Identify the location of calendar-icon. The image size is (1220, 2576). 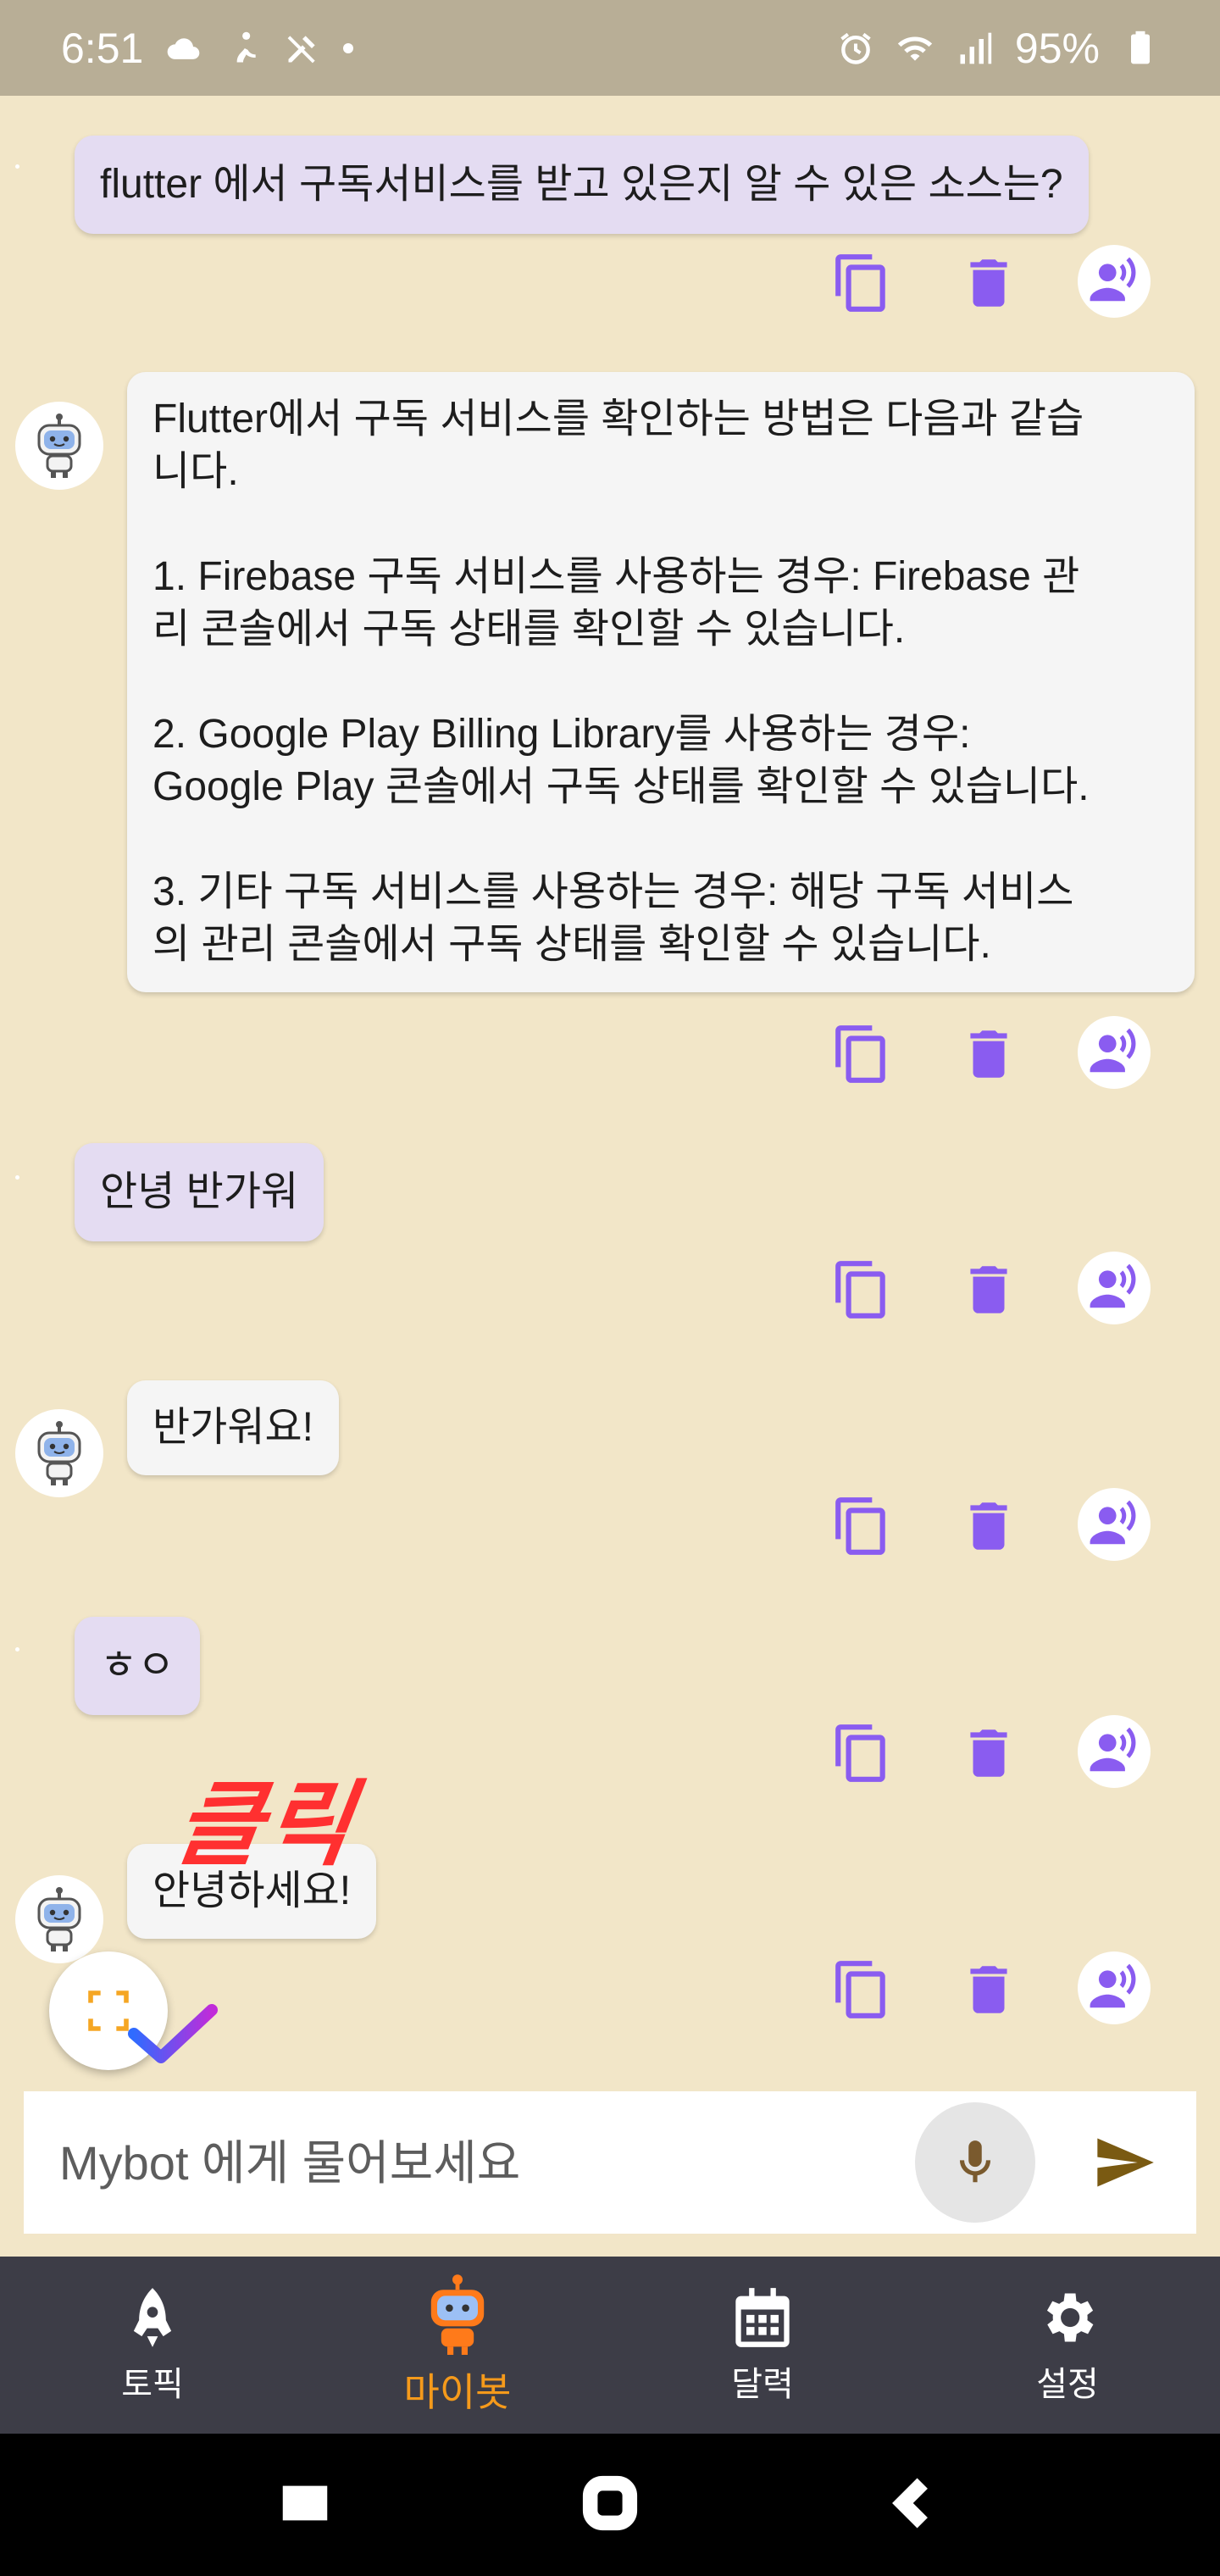
(762, 2317).